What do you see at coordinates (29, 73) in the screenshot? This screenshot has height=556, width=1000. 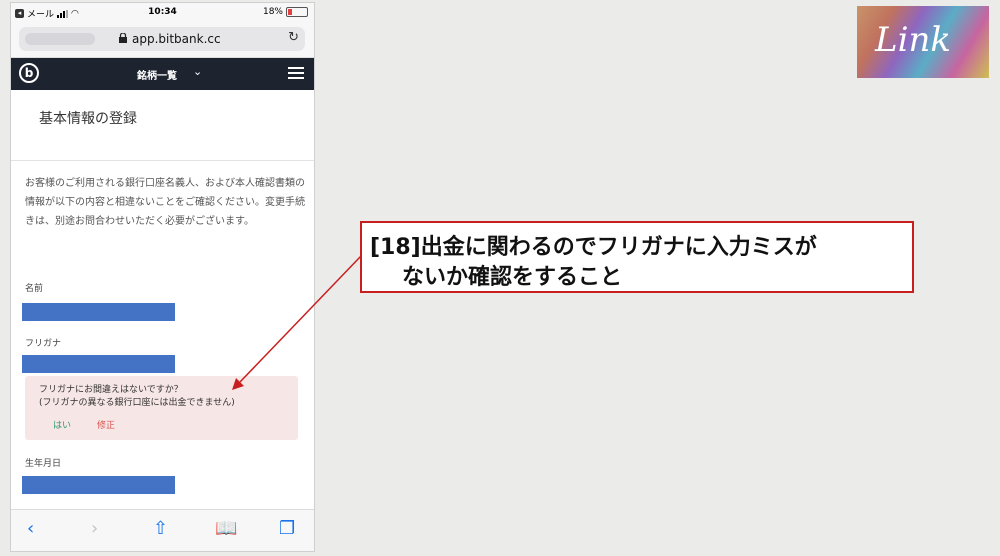 I see `bitbank-logo: b` at bounding box center [29, 73].